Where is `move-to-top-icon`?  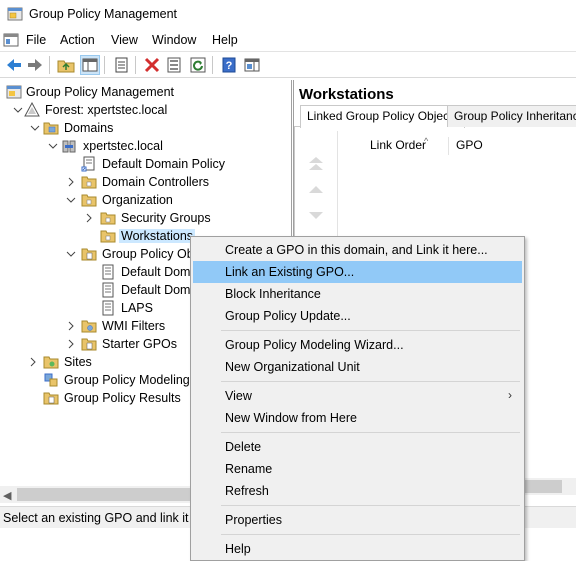
move-to-top-icon is located at coordinates (316, 164).